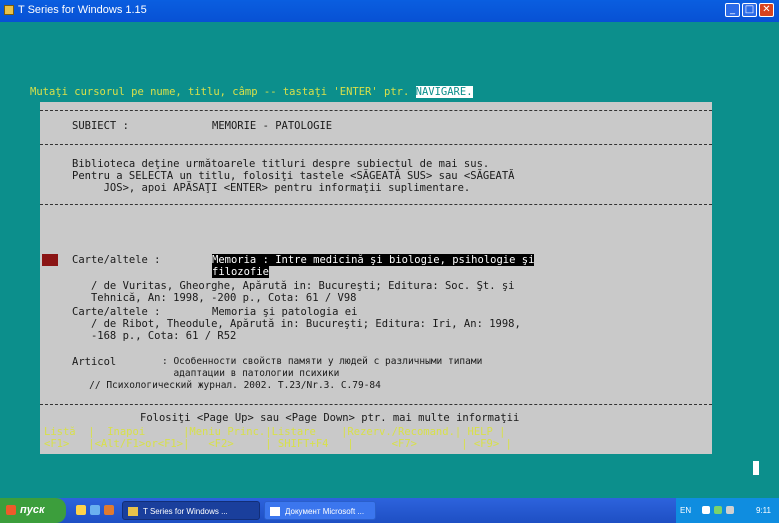  I want to click on maximize-button: □, so click(749, 10).